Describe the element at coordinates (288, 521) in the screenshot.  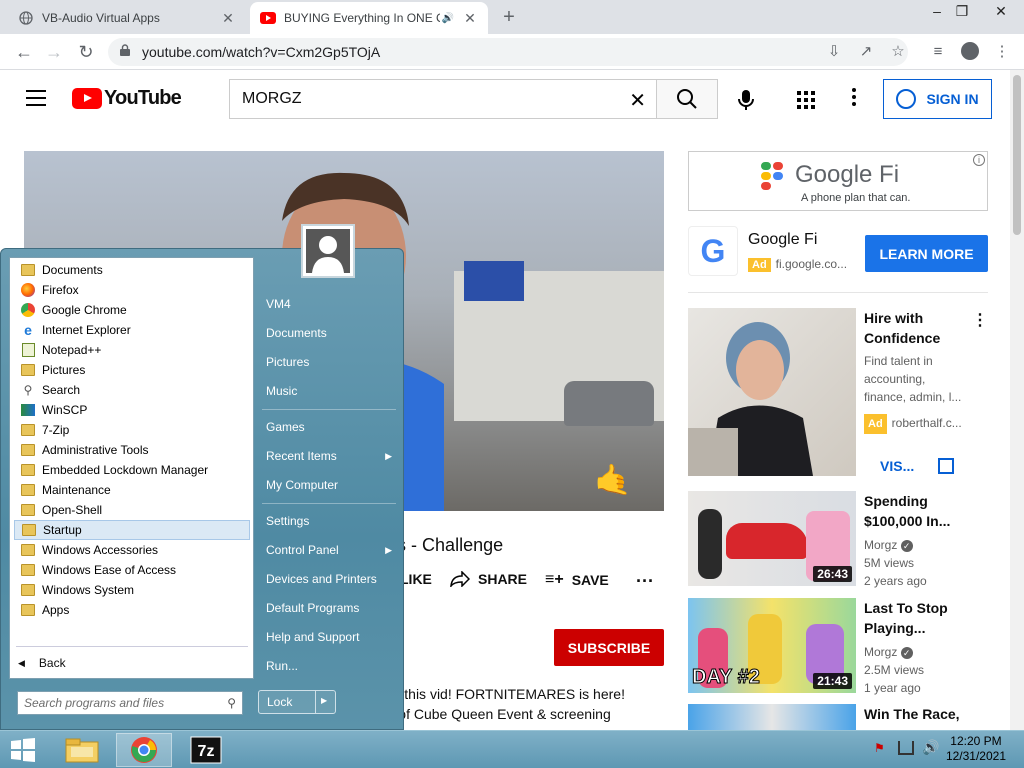
I see `item-label: Settings` at that location.